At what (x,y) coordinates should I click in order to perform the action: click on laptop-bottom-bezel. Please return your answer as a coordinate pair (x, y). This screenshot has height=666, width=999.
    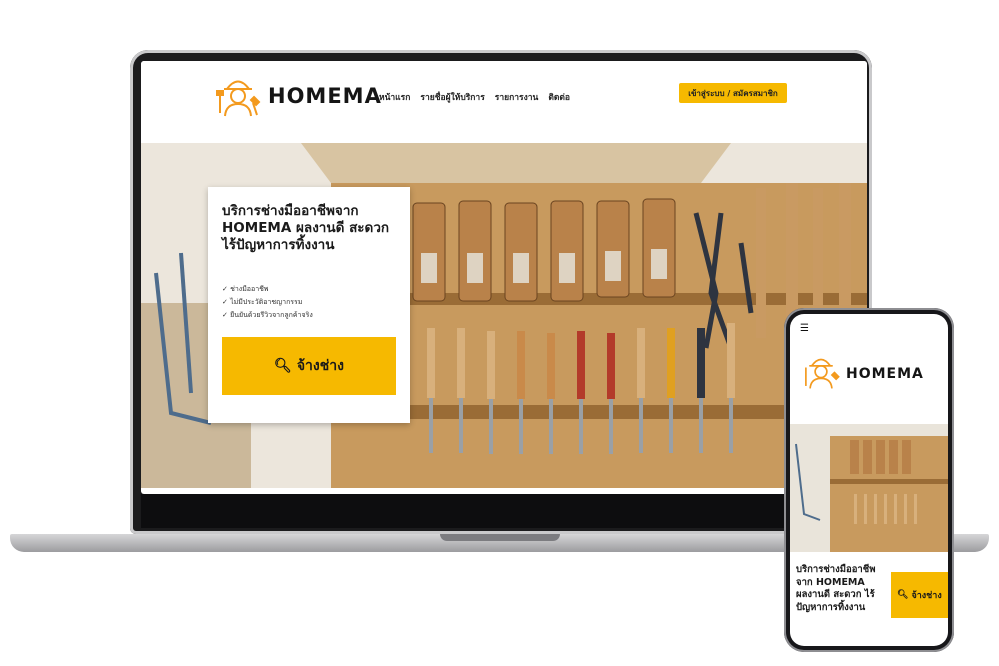
    Looking at the image, I should click on (504, 511).